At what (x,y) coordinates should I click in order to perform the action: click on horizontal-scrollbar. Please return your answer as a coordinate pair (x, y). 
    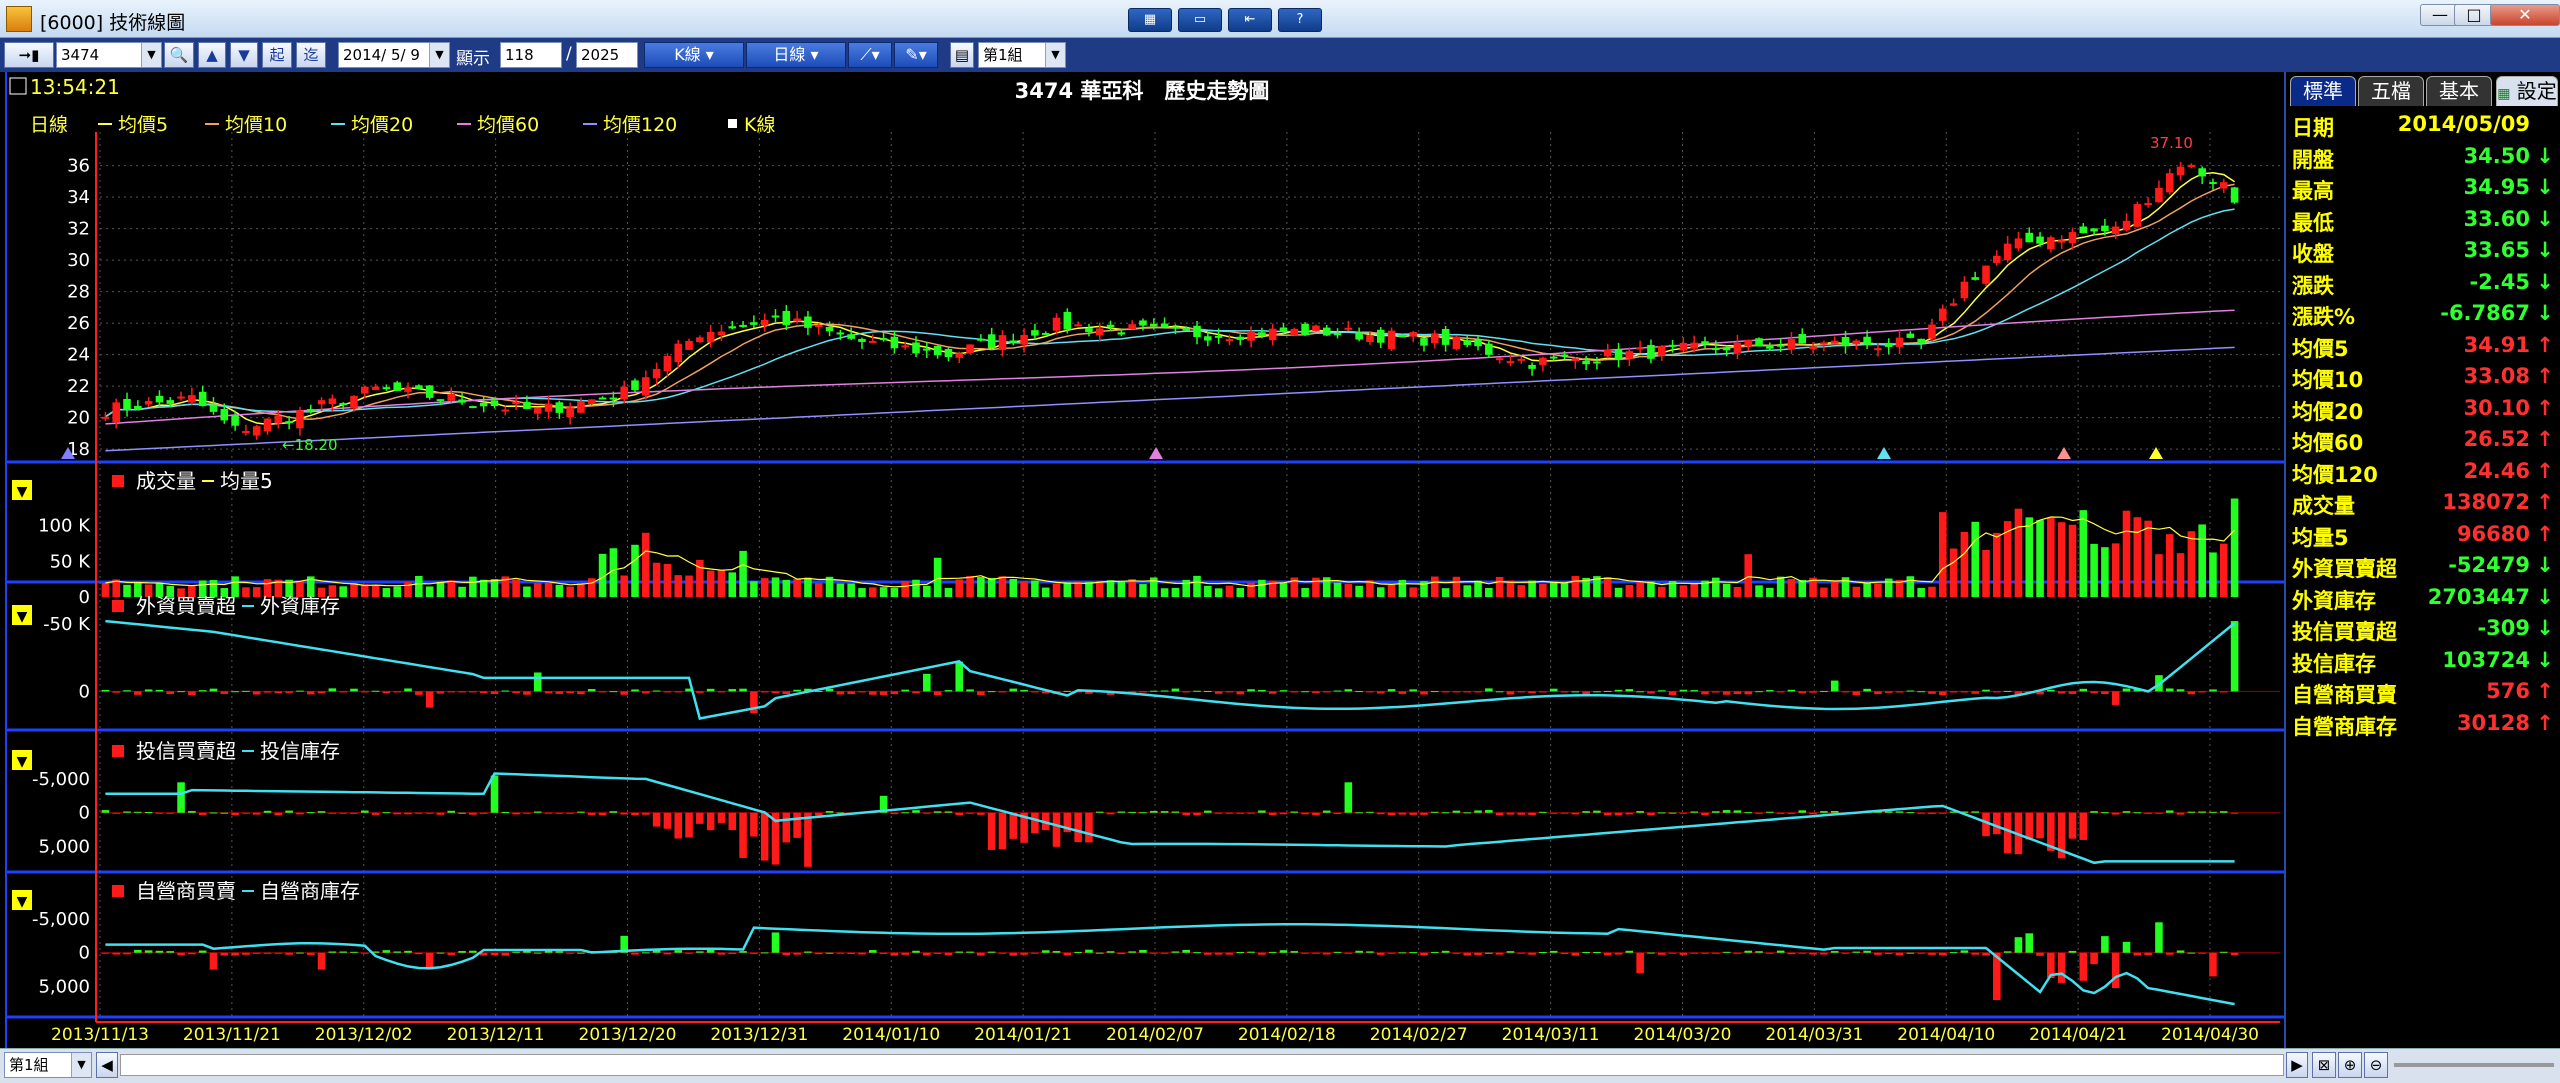
    Looking at the image, I should click on (1202, 1065).